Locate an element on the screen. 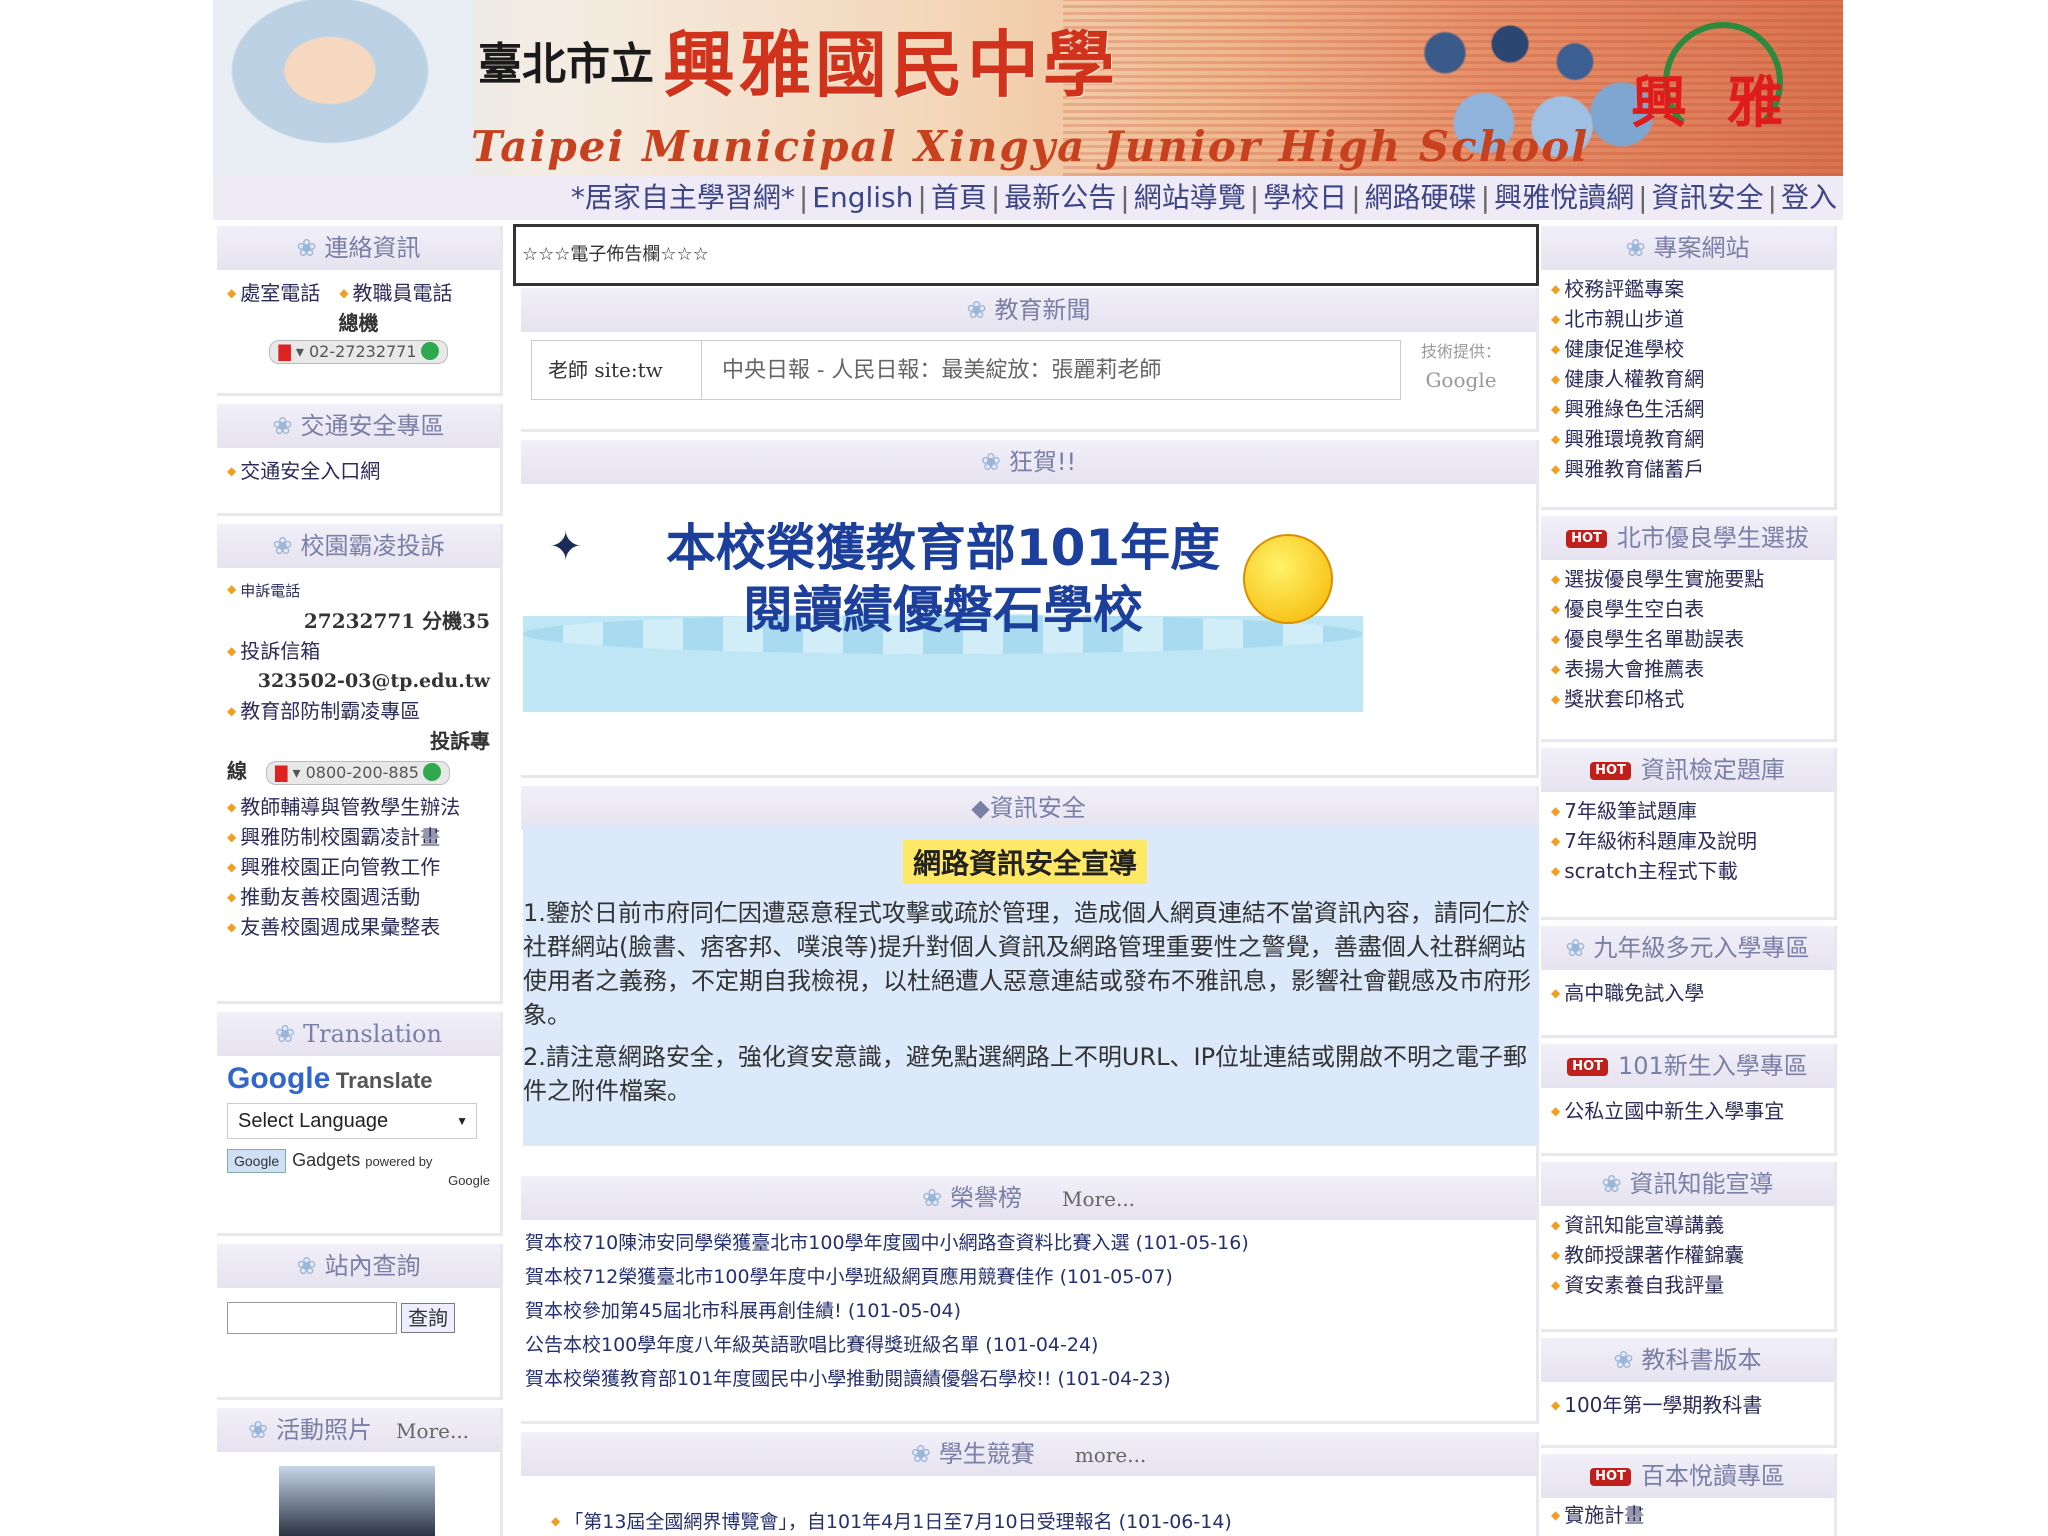  it-test-link-3: scratch主程式下載 is located at coordinates (1687, 871).